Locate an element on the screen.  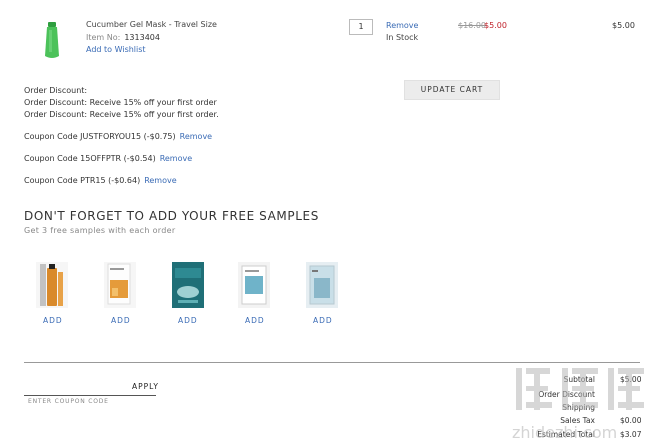
samples-subheading: Get 3 free samples with each order is located at coordinates (100, 230).